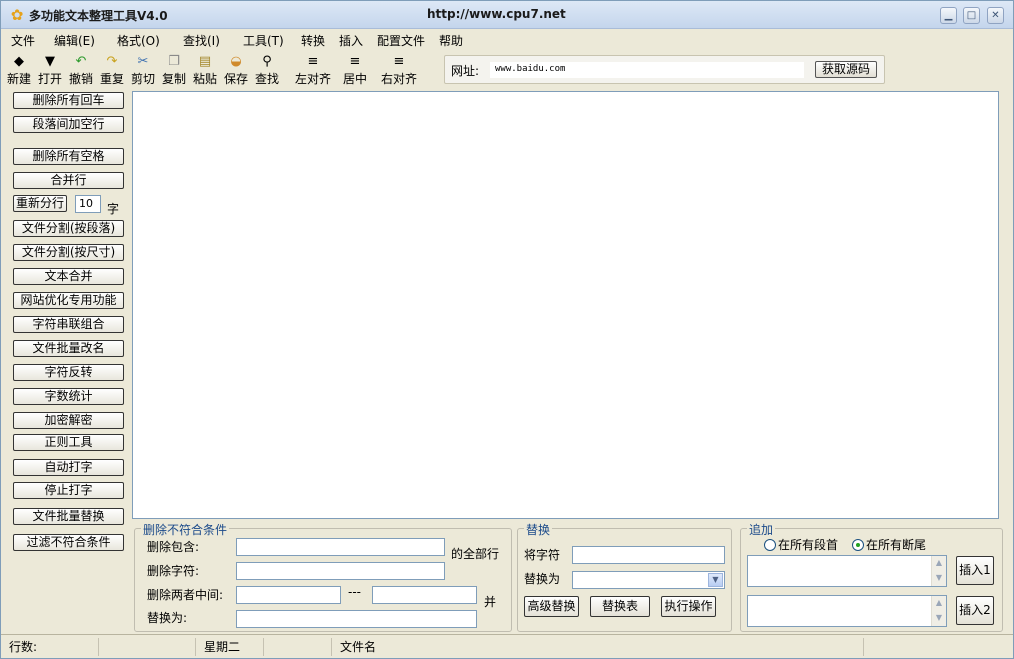  What do you see at coordinates (68, 228) in the screenshot?
I see `split-by-paragraph-button: 文件分割(按段落)` at bounding box center [68, 228].